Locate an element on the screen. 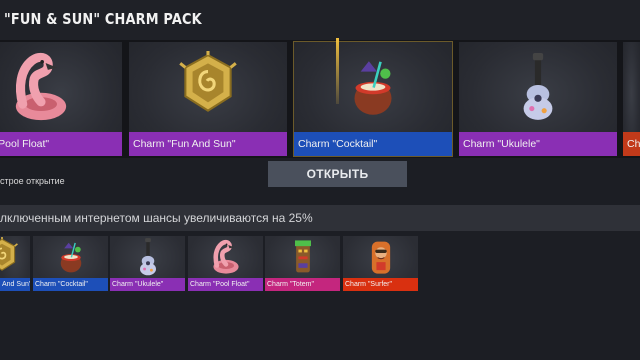 This screenshot has height=360, width=640. quick-open-label: строе открытие is located at coordinates (32, 181).